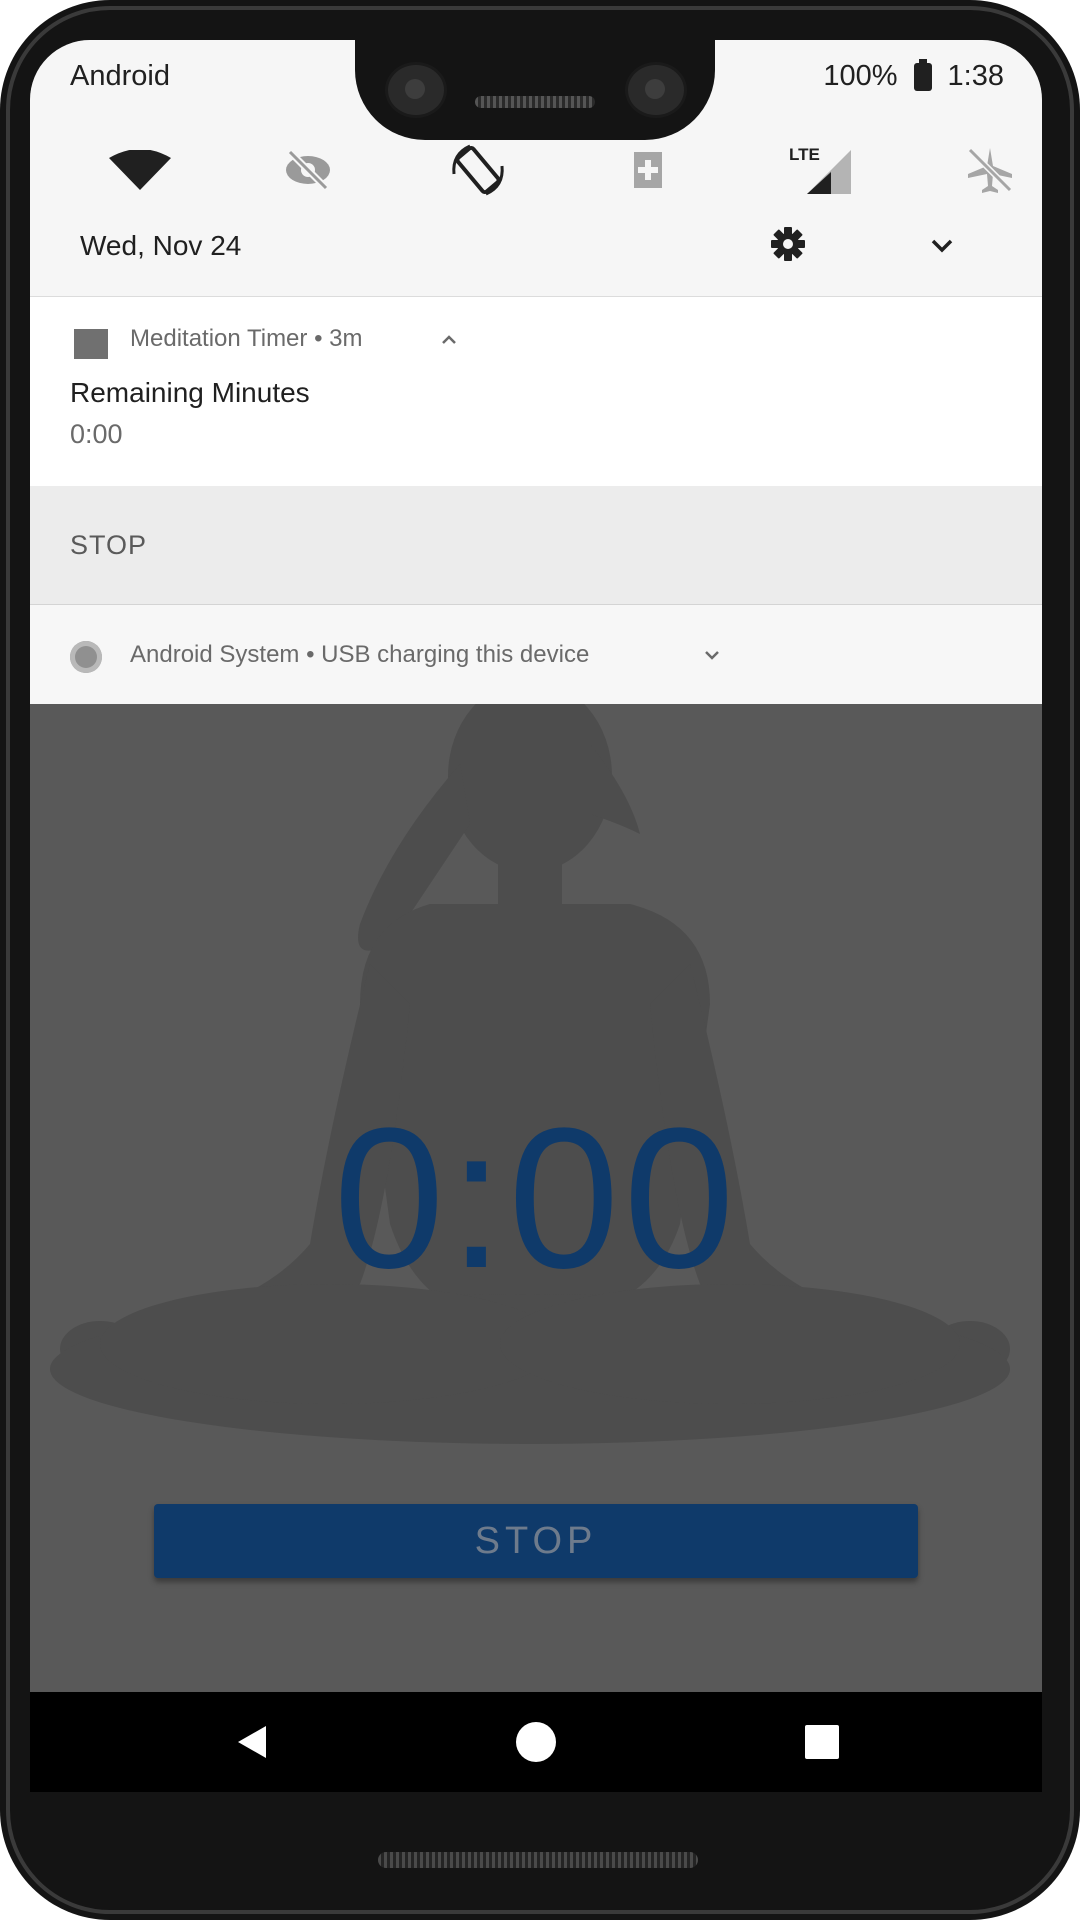 Image resolution: width=1080 pixels, height=1920 pixels. Describe the element at coordinates (536, 170) in the screenshot. I see `quick-settings-row: LTE` at that location.